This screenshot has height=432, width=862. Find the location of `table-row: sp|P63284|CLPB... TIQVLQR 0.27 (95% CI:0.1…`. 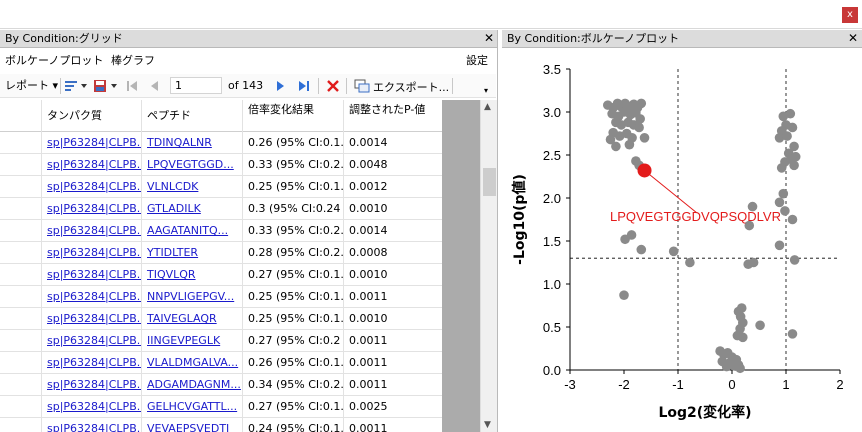

table-row: sp|P63284|CLPB... TIQVLQR 0.27 (95% CI:0.1… is located at coordinates (221, 275).